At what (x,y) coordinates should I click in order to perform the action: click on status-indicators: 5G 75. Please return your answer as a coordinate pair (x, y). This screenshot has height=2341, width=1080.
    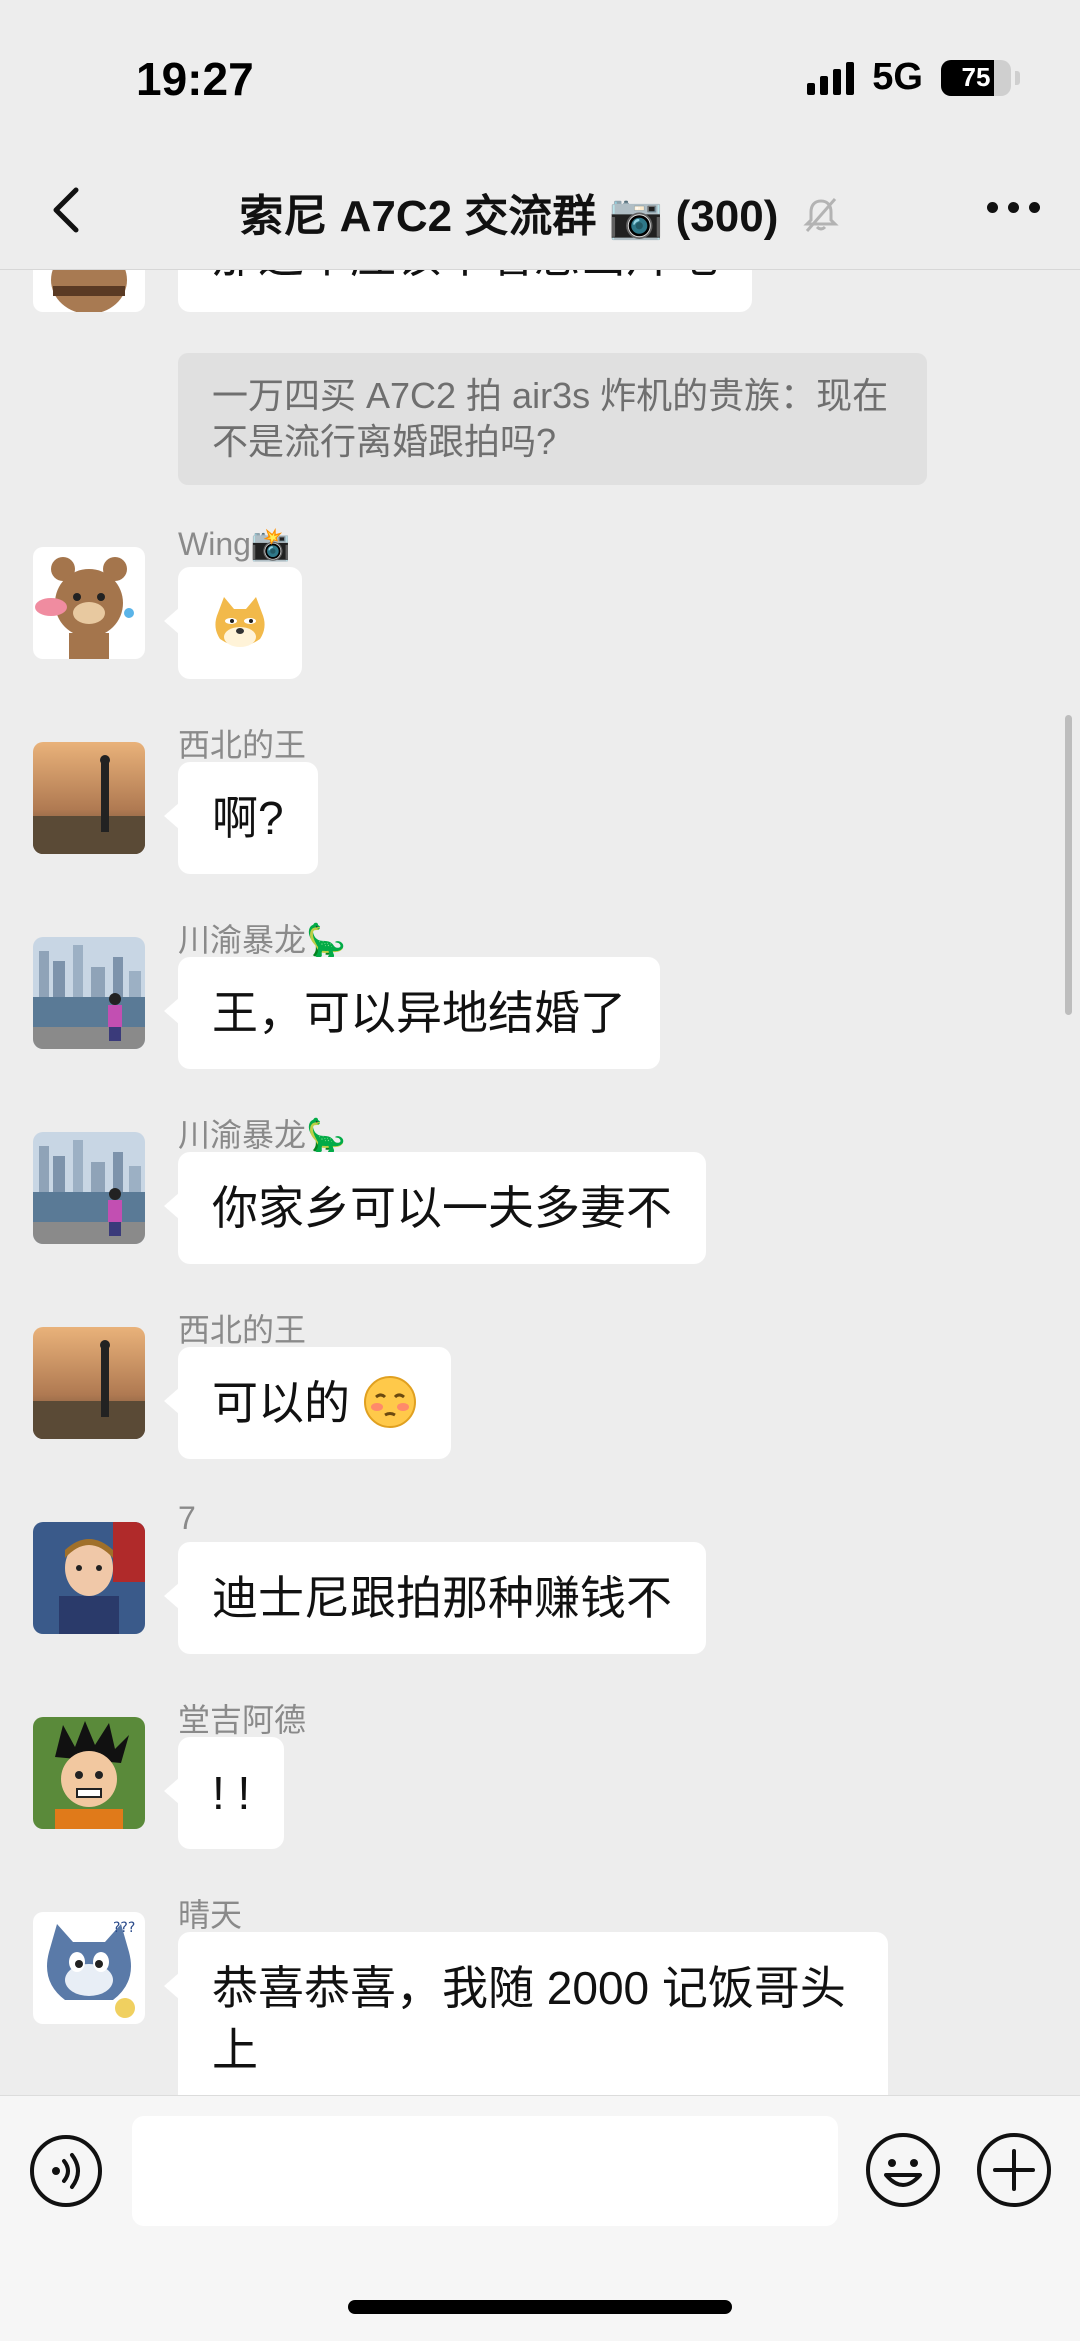
    Looking at the image, I should click on (913, 77).